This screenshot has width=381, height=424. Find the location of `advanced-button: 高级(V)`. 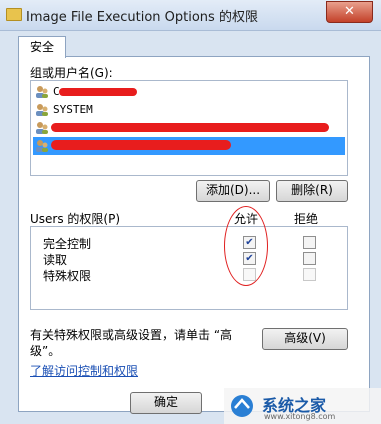

advanced-button: 高级(V) is located at coordinates (305, 339).